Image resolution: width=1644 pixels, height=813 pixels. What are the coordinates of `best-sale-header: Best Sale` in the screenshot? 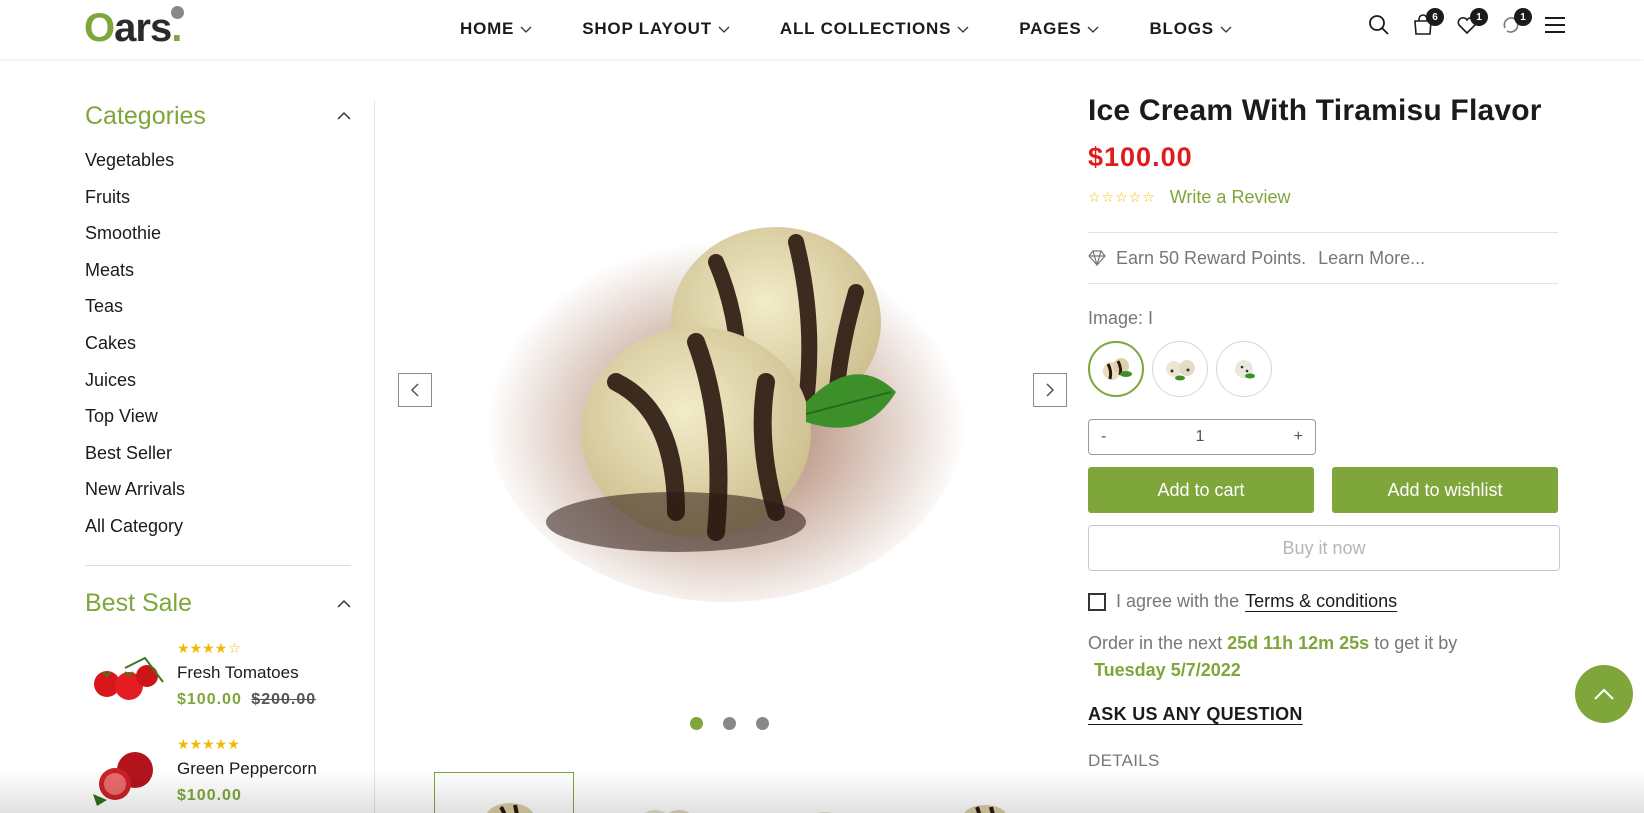 It's located at (218, 604).